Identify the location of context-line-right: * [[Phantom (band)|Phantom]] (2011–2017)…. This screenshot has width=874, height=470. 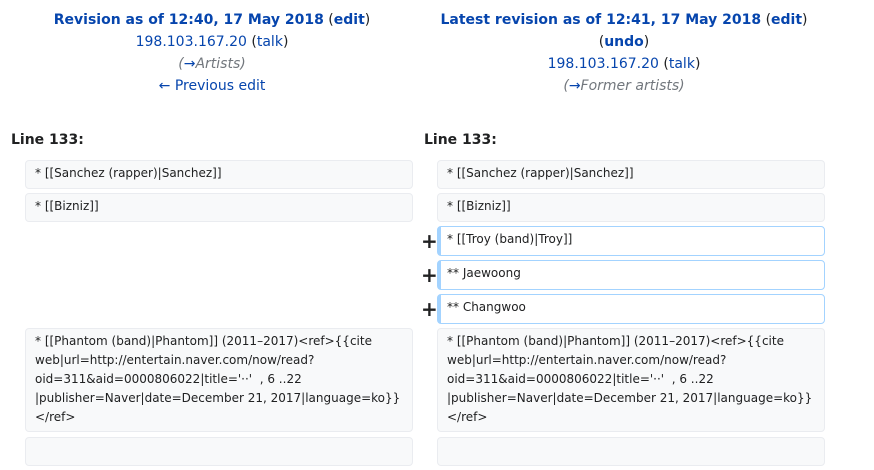
(631, 380).